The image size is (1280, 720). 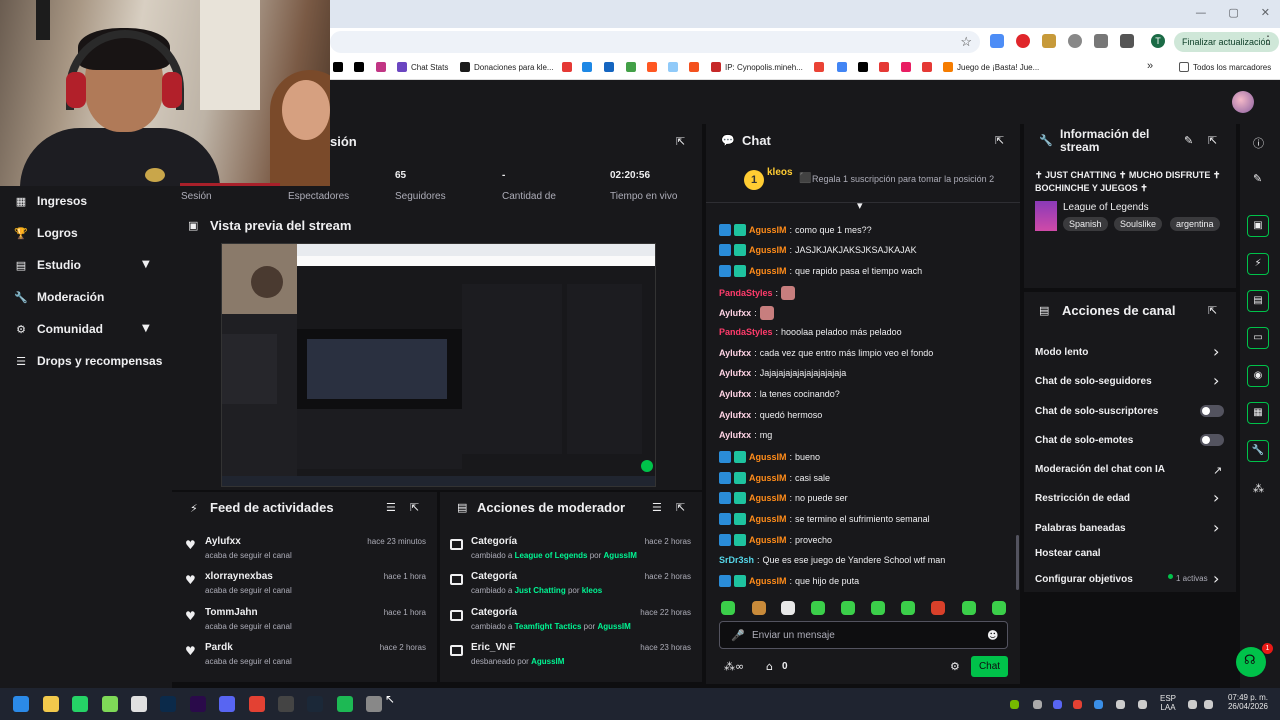 I want to click on chat-message: Aylufxx: la tenes cocinando?, so click(x=779, y=394).